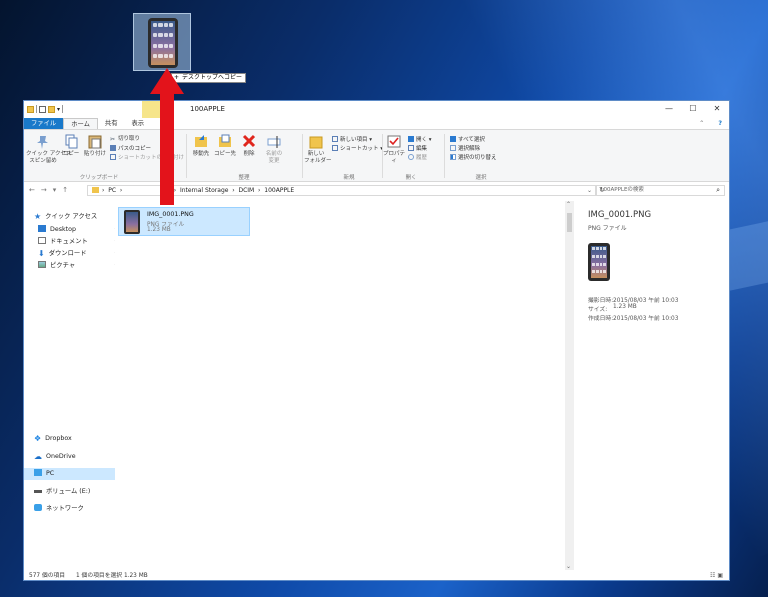  I want to click on vertical-scrollbar: ⌃ ⌄, so click(569, 385).